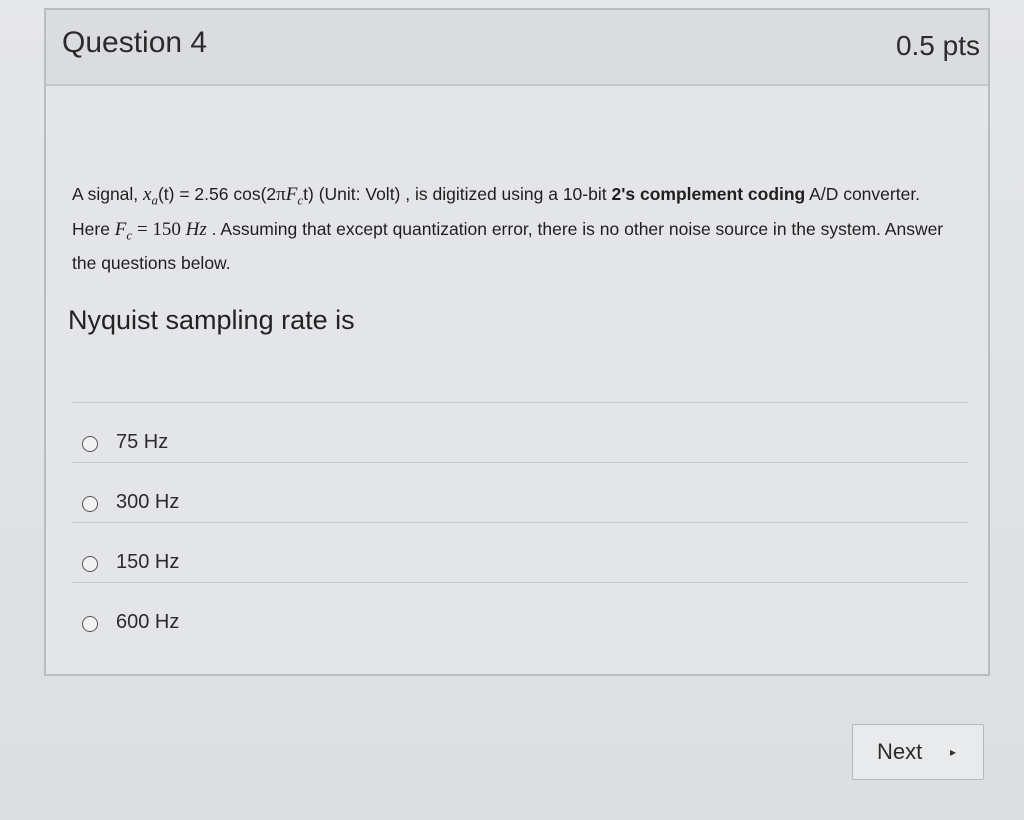 Image resolution: width=1024 pixels, height=820 pixels. Describe the element at coordinates (708, 194) in the screenshot. I see `bold-text: 2's complement coding` at that location.